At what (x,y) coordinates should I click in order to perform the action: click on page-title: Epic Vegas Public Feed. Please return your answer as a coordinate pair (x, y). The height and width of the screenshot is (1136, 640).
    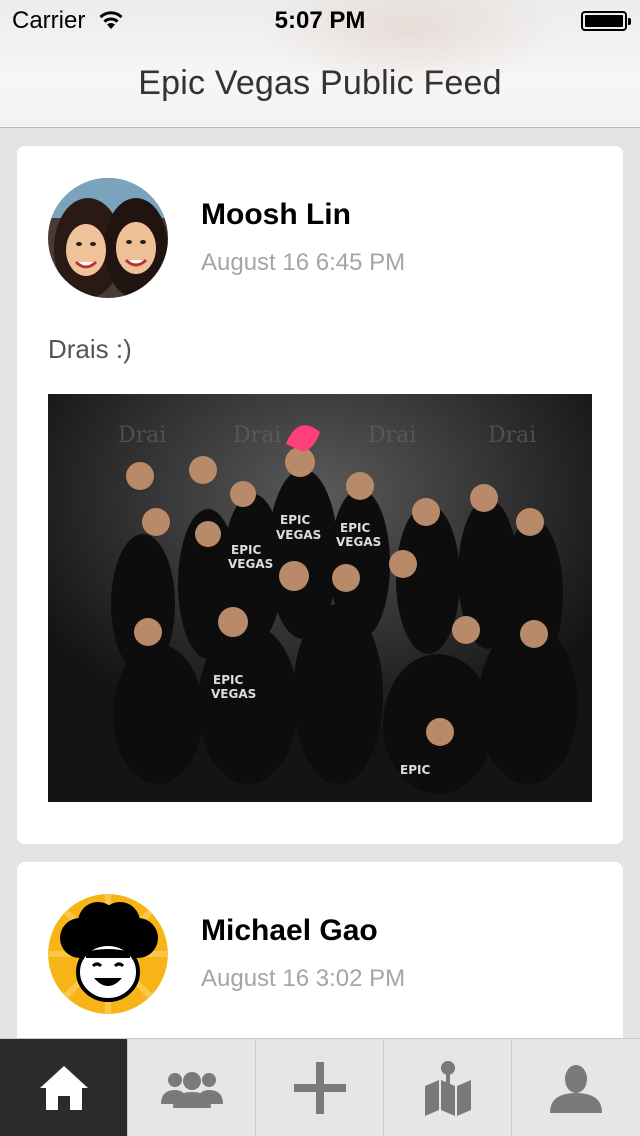
    Looking at the image, I should click on (320, 83).